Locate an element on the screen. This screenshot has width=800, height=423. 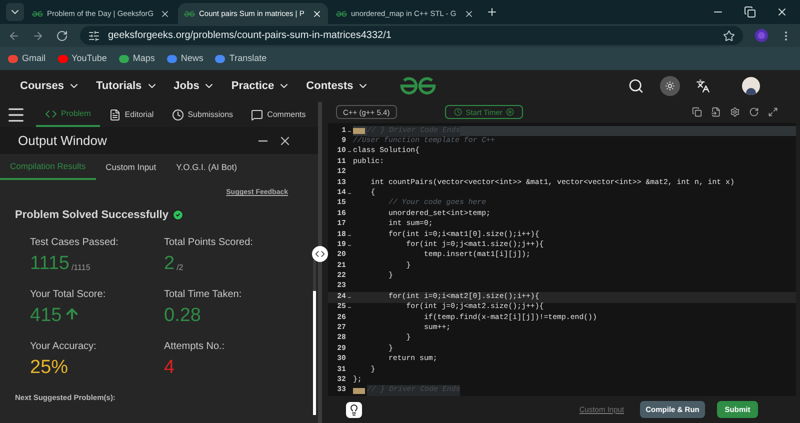
stat-value: 415 is located at coordinates (46, 316).